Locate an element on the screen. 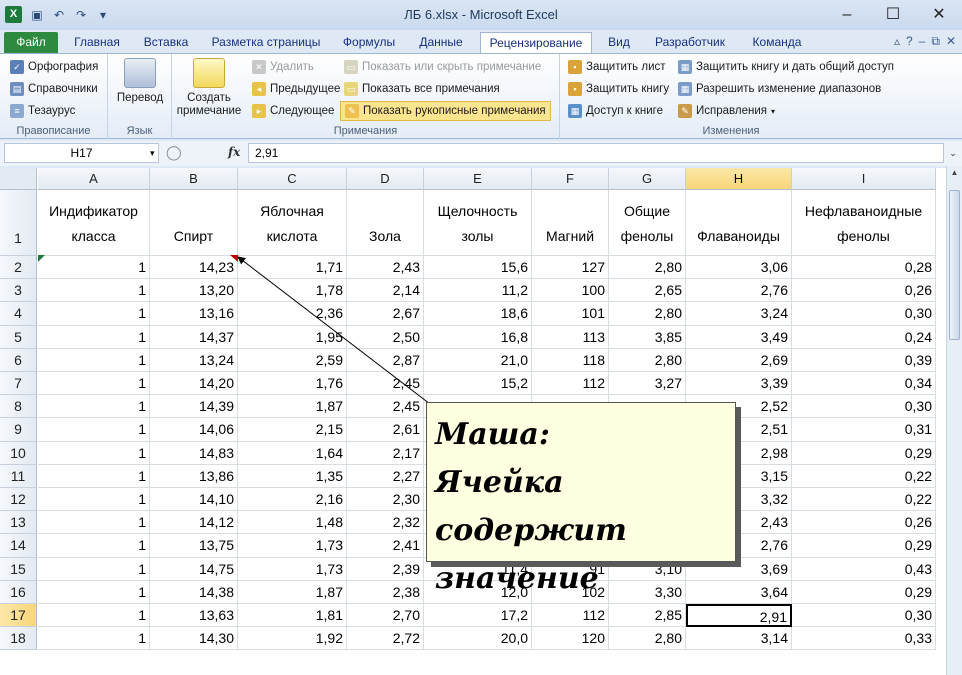  header-cell: Яблочная кислота is located at coordinates (292, 223).